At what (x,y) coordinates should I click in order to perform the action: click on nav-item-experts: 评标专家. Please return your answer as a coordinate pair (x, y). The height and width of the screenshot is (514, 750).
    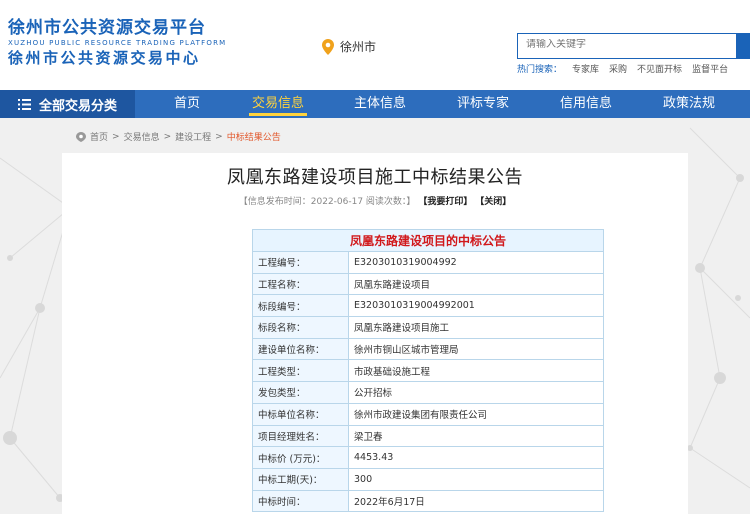
    Looking at the image, I should click on (483, 104).